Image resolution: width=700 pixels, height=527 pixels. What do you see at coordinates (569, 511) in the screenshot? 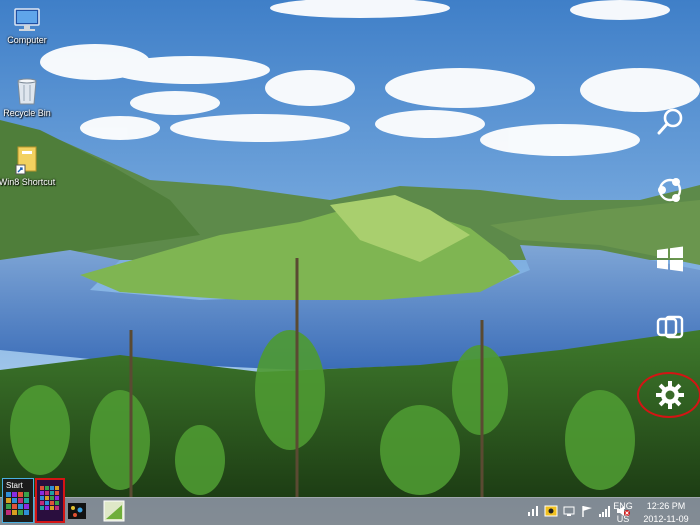
I see `network-icon` at bounding box center [569, 511].